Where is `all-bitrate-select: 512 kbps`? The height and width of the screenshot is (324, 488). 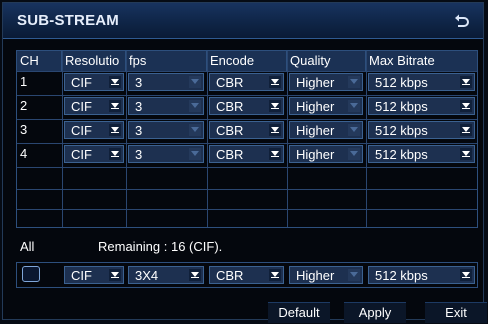 all-bitrate-select: 512 kbps is located at coordinates (421, 275).